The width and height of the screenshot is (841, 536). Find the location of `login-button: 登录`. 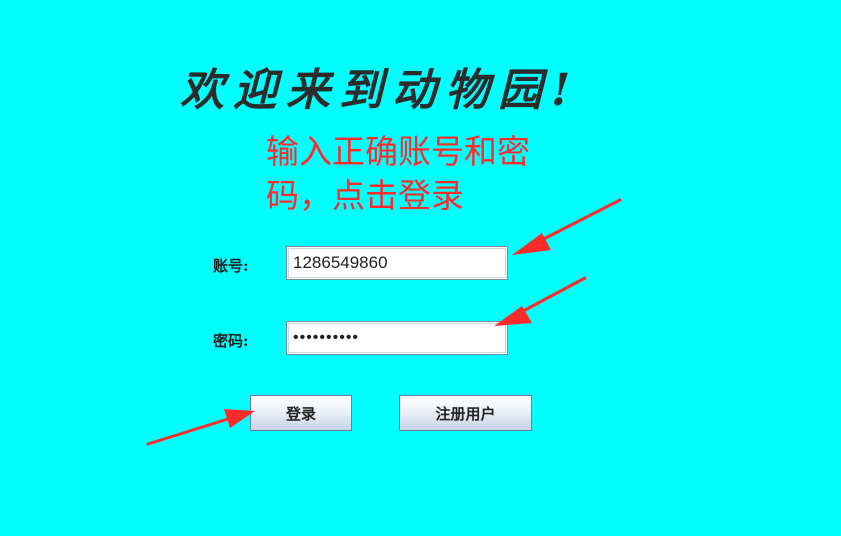

login-button: 登录 is located at coordinates (301, 413).